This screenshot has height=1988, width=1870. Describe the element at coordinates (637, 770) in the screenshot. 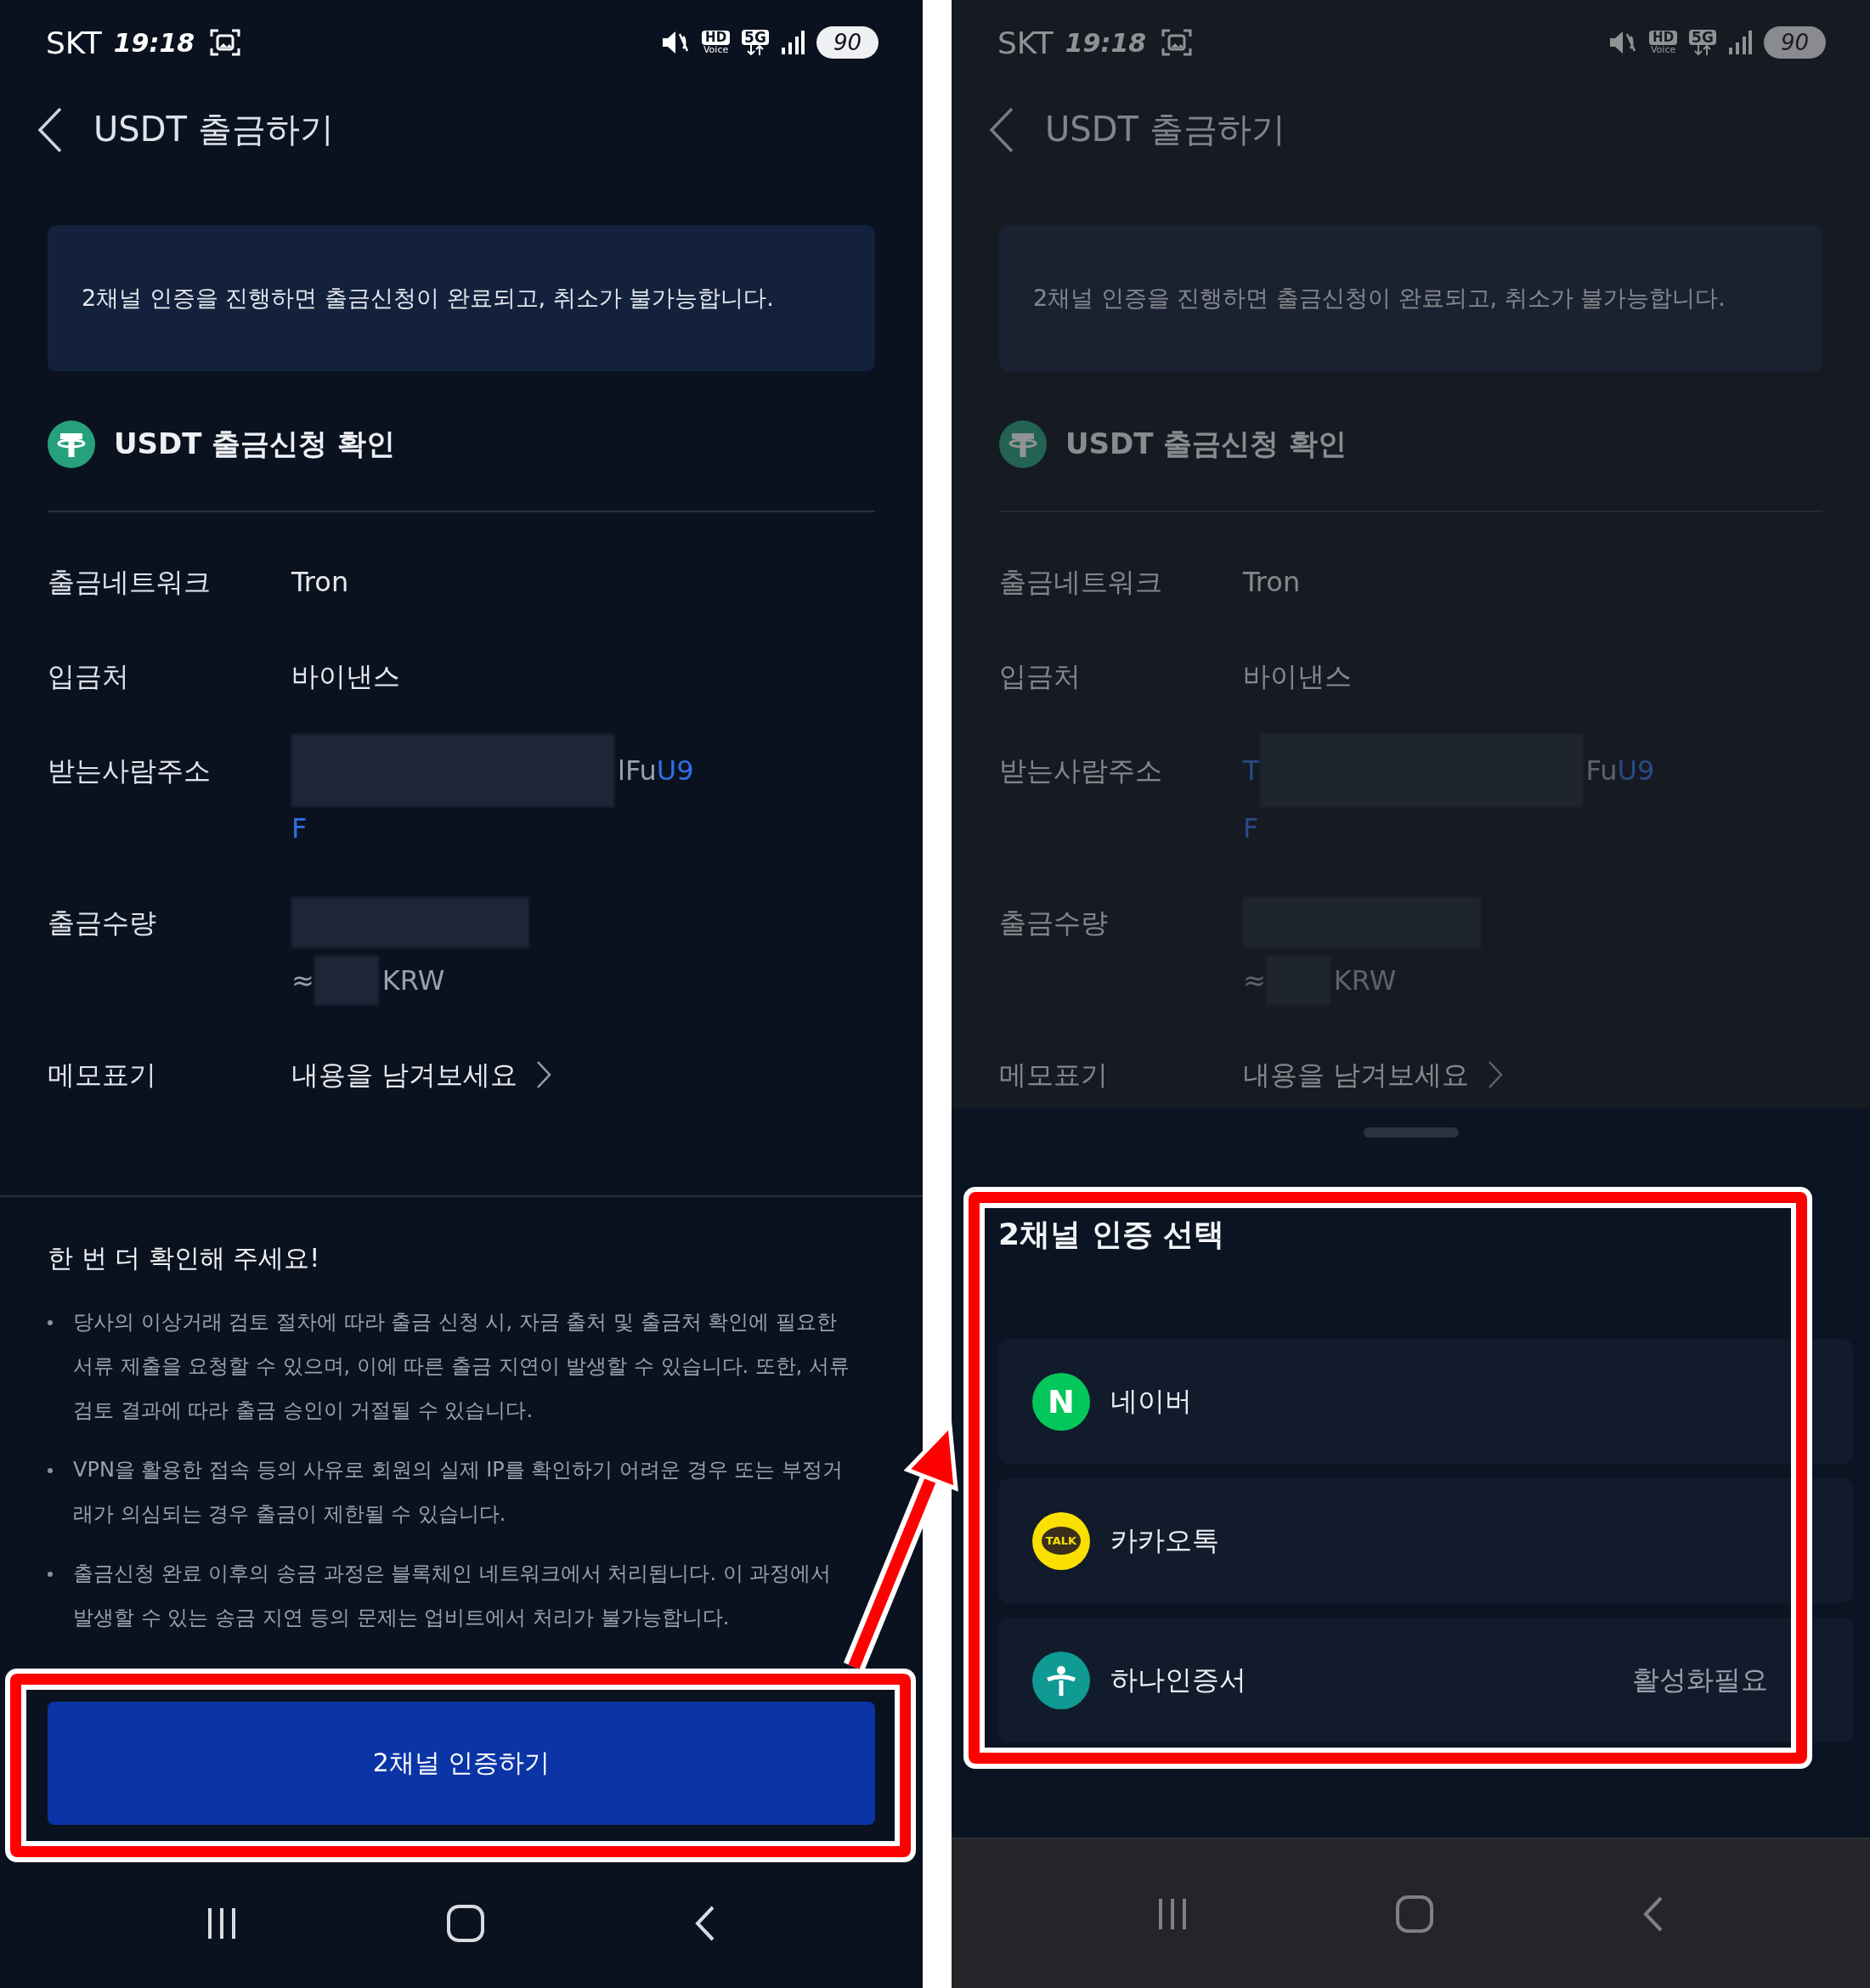

I see `address-text: lFu` at that location.